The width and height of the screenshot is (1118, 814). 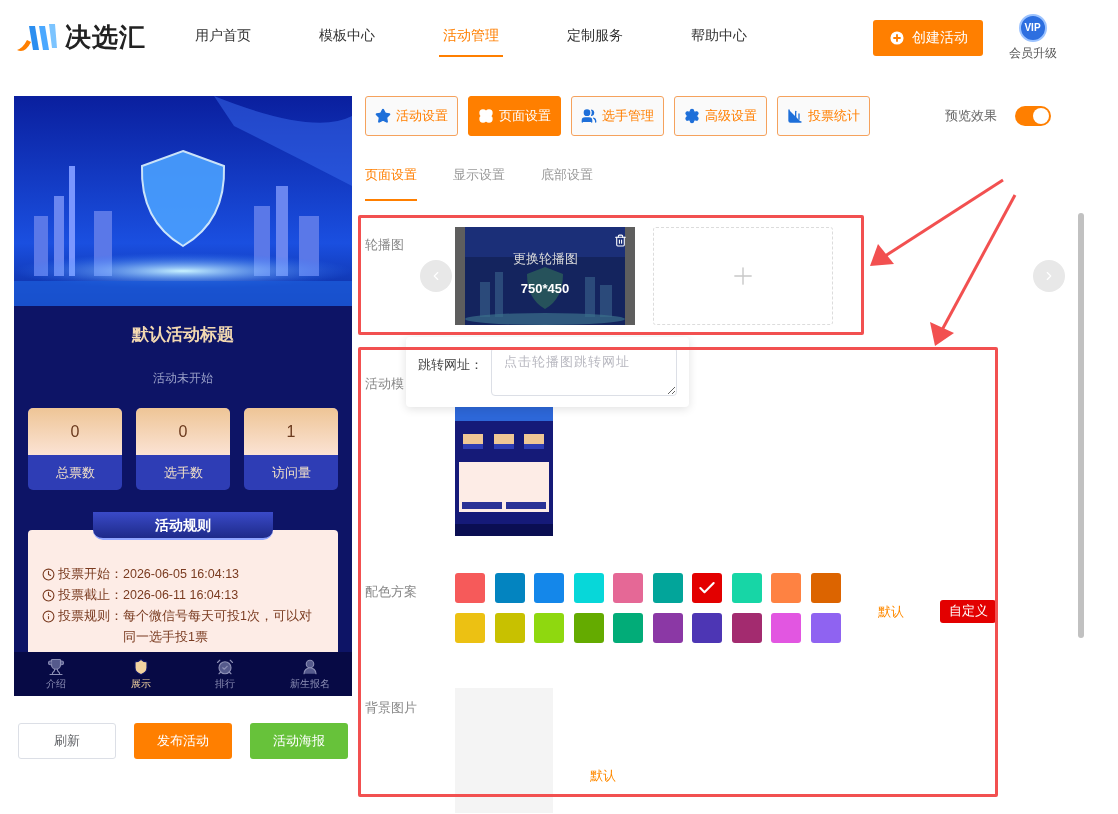 What do you see at coordinates (584, 371) in the screenshot?
I see `link-url-field: 点击轮播图跳转网址` at bounding box center [584, 371].